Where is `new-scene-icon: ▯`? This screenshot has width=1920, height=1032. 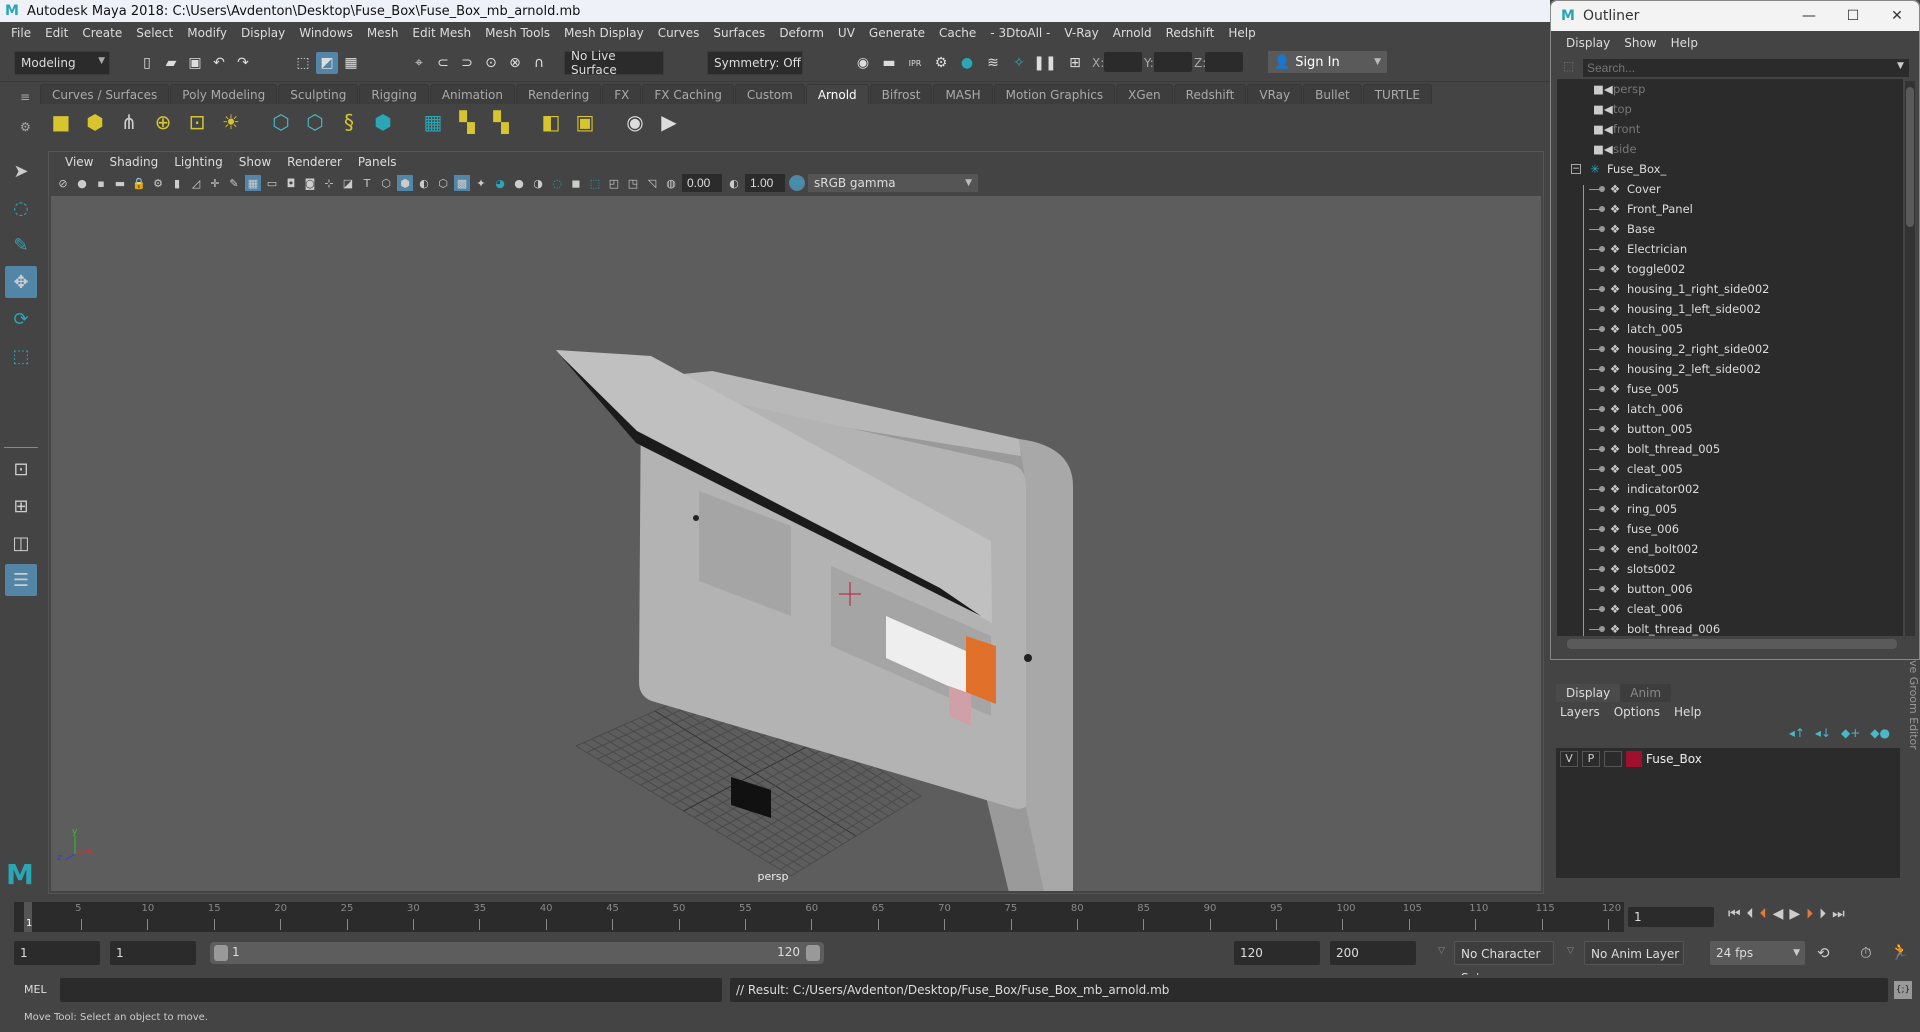 new-scene-icon: ▯ is located at coordinates (147, 63).